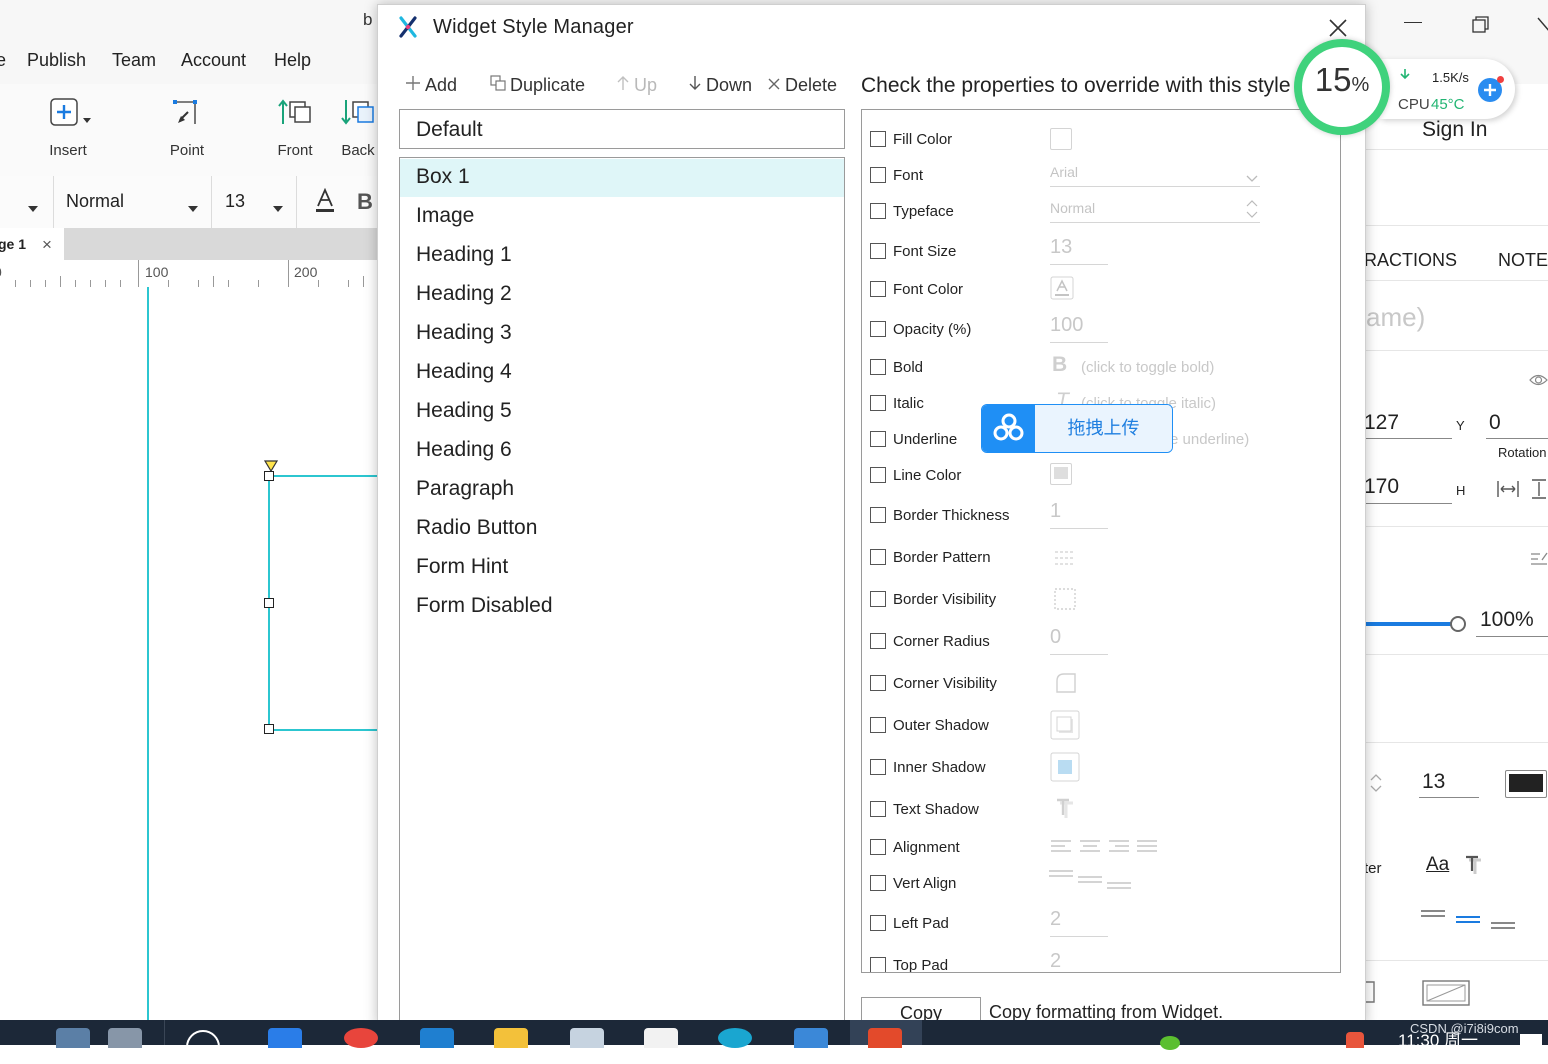 The height and width of the screenshot is (1064, 1548). I want to click on fit-width-icon, so click(1508, 491).